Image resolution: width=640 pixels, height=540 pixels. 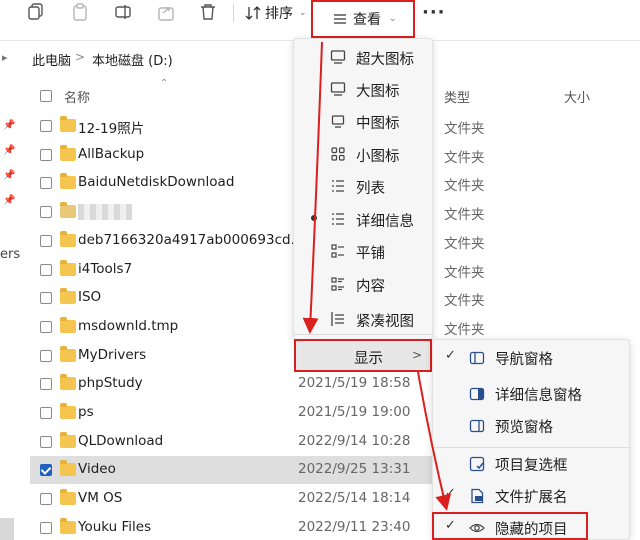 I want to click on active-dot-icon, so click(x=314, y=218).